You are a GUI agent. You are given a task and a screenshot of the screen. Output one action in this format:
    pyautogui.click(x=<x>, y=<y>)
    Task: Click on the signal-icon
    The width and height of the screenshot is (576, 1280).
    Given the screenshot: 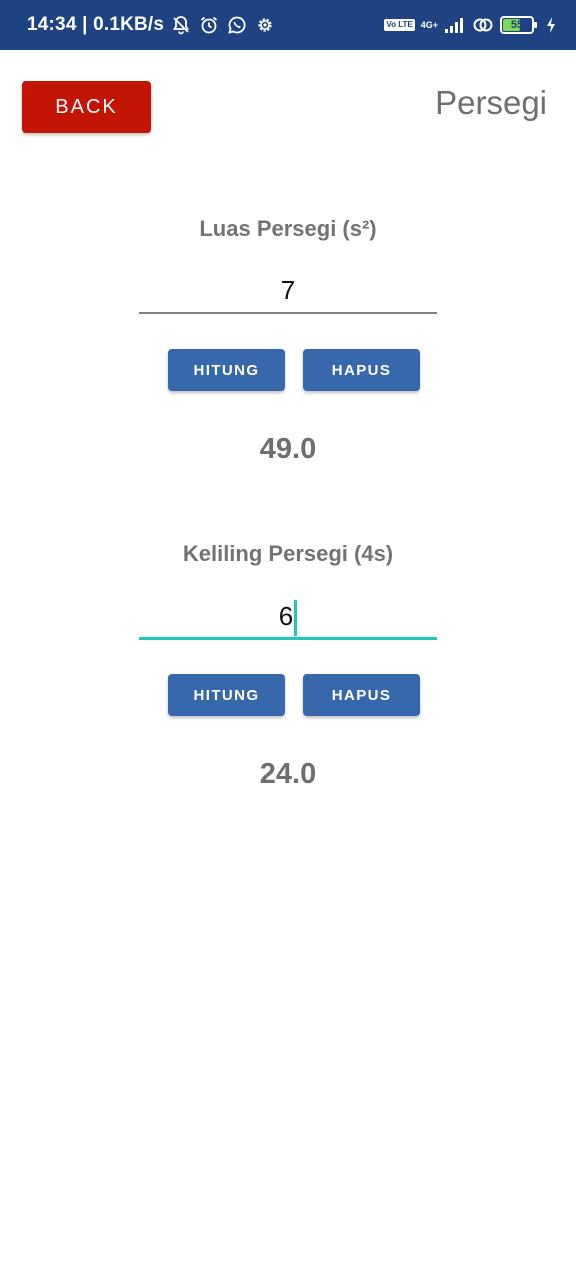 What is the action you would take?
    pyautogui.click(x=455, y=25)
    